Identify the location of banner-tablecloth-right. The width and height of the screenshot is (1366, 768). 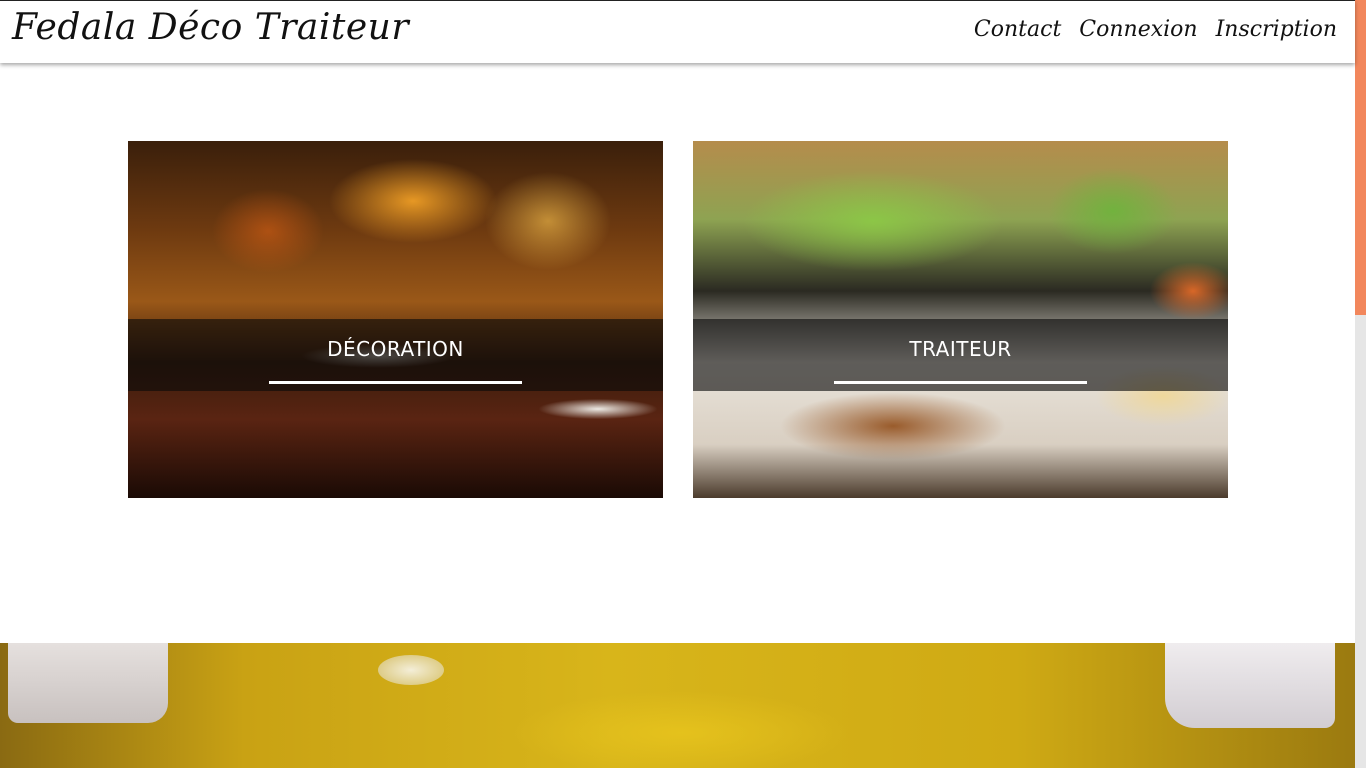
(1250, 685).